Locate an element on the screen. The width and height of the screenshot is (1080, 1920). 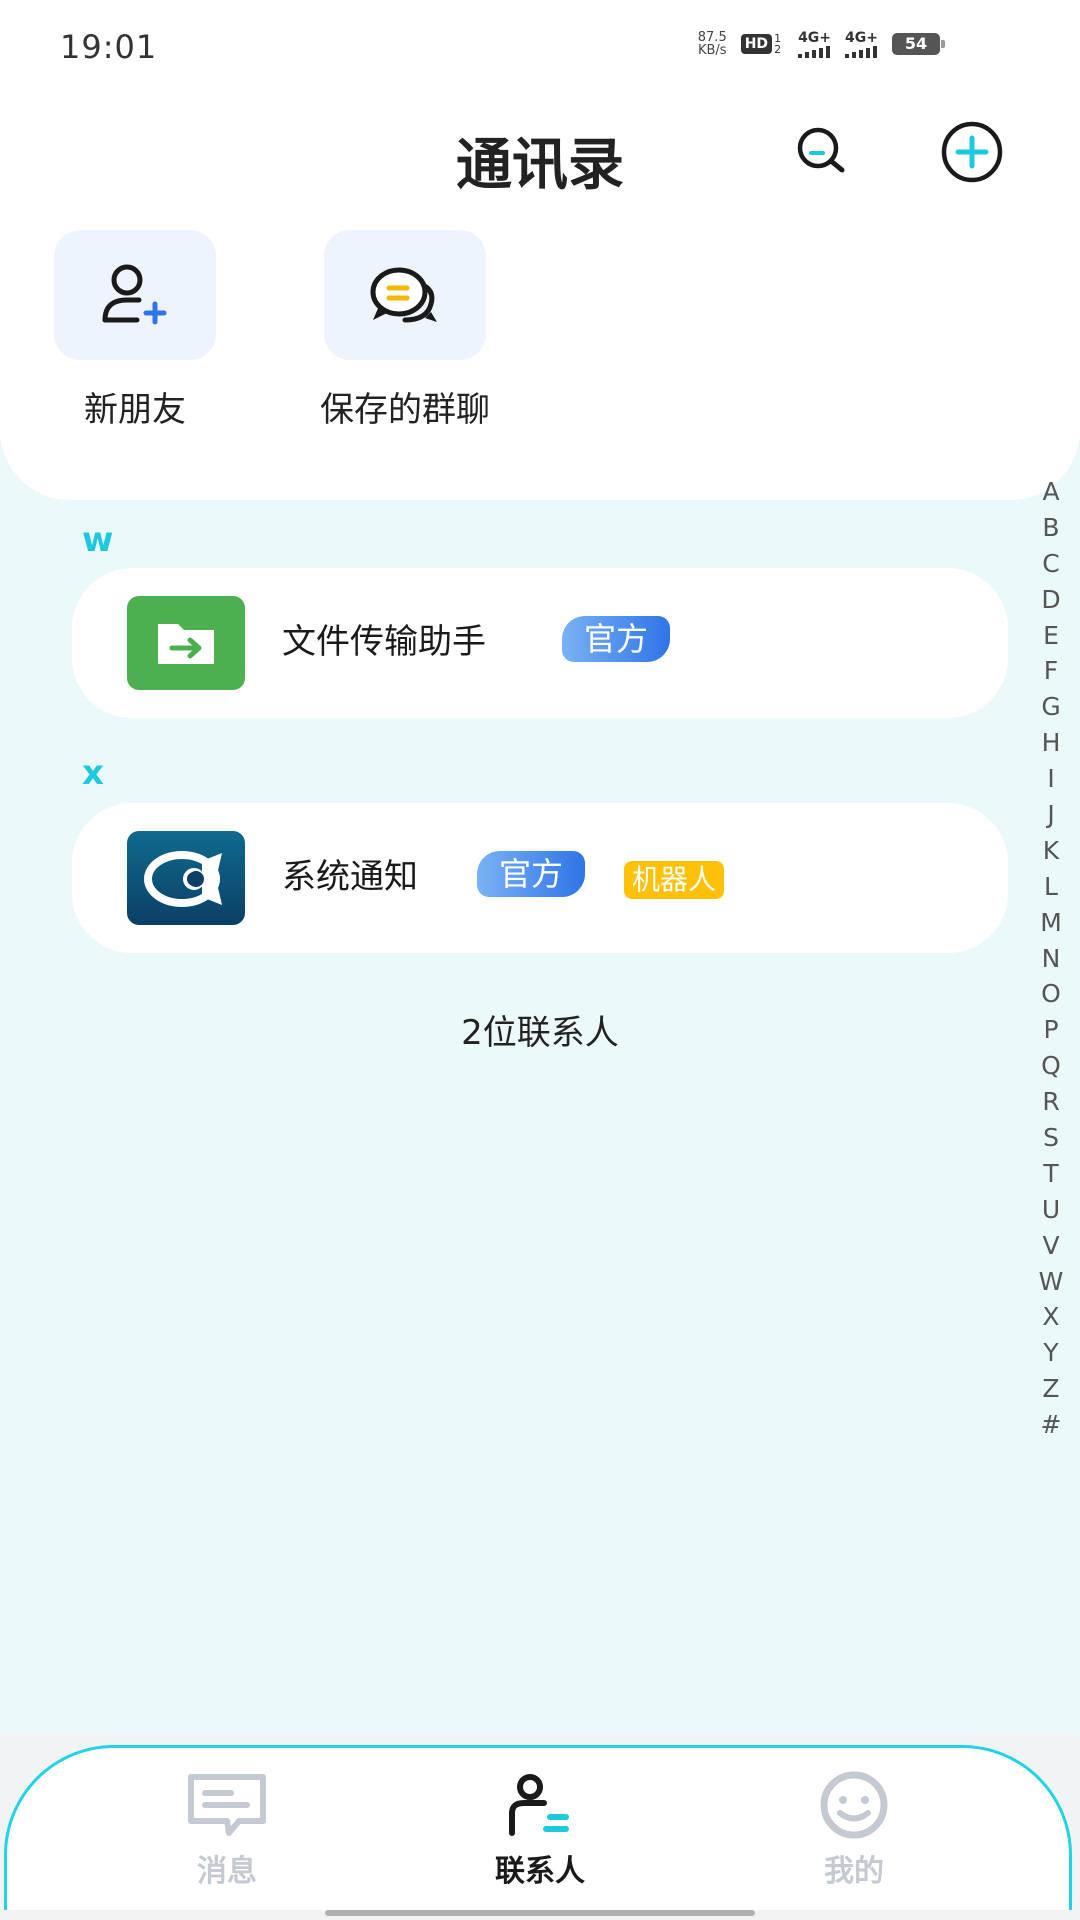
plus-circle-icon is located at coordinates (972, 152).